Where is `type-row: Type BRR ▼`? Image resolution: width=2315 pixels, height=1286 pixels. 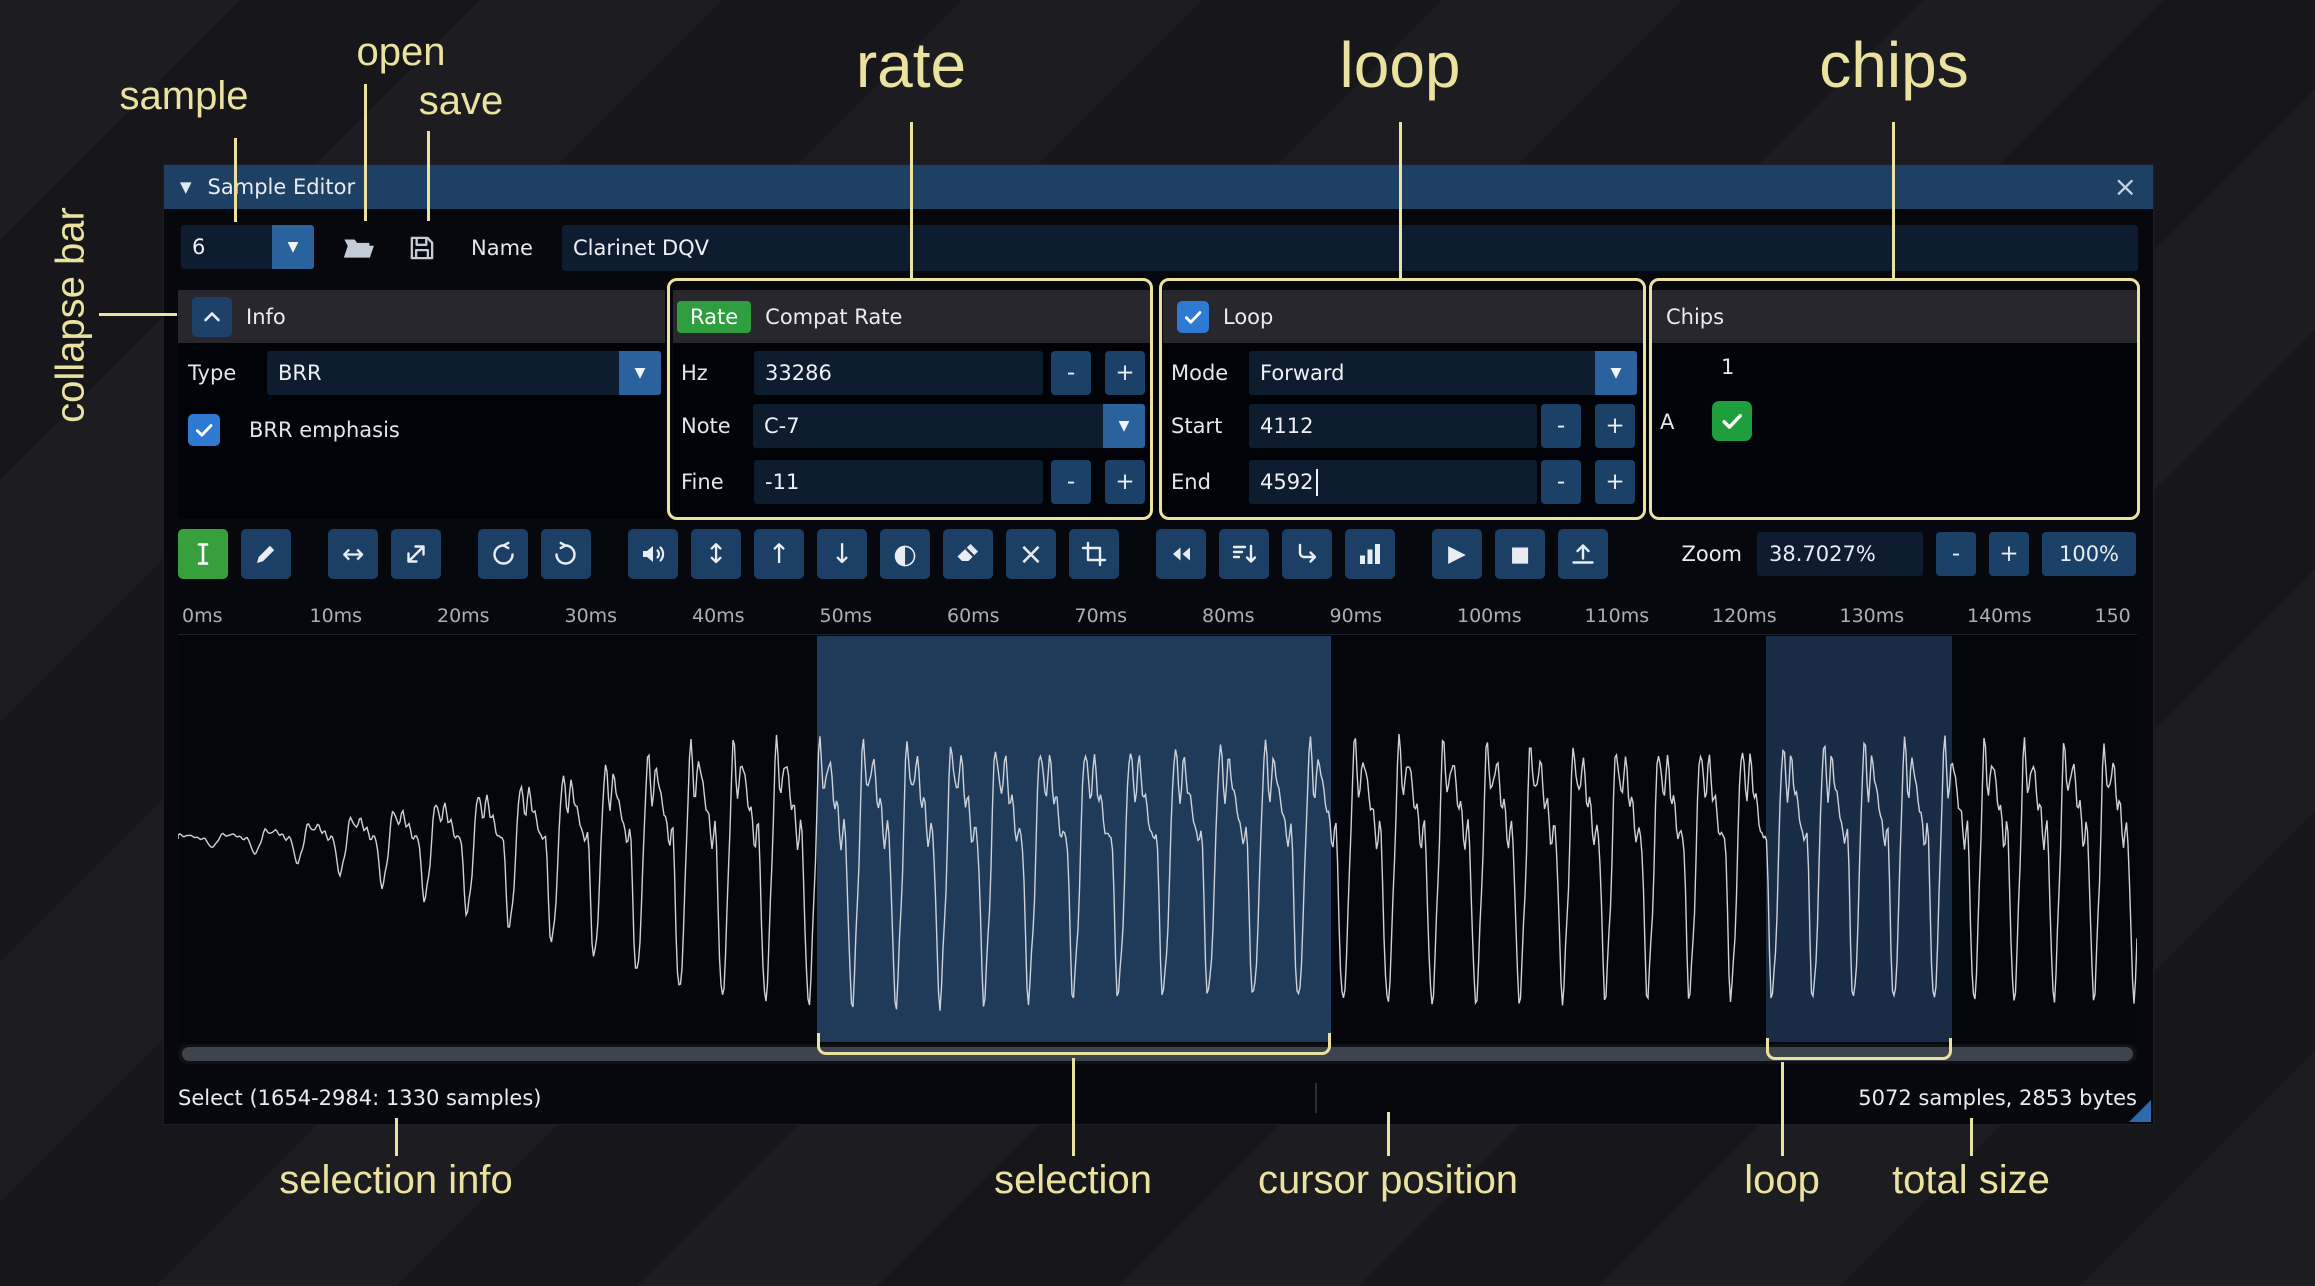 type-row: Type BRR ▼ is located at coordinates (421, 373).